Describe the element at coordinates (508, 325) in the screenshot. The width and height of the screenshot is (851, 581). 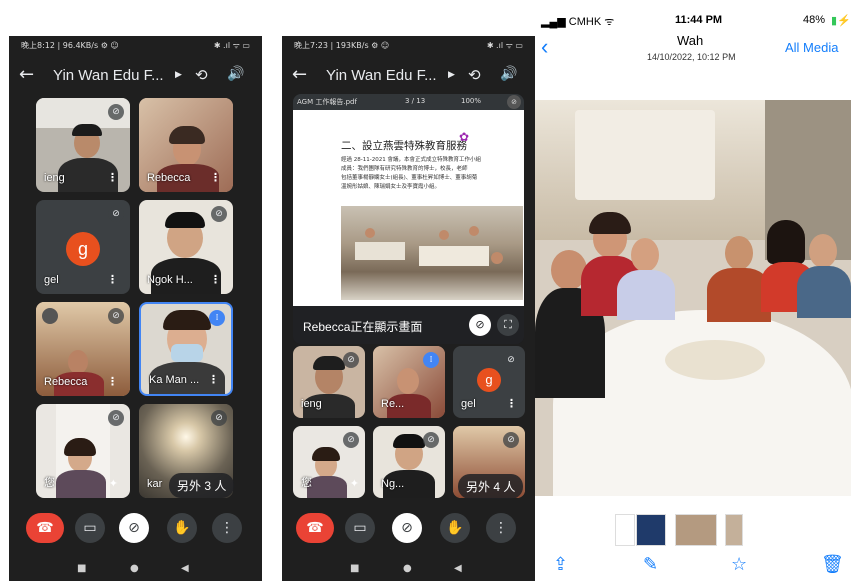
I see `fullscreen-icon: ⛶` at that location.